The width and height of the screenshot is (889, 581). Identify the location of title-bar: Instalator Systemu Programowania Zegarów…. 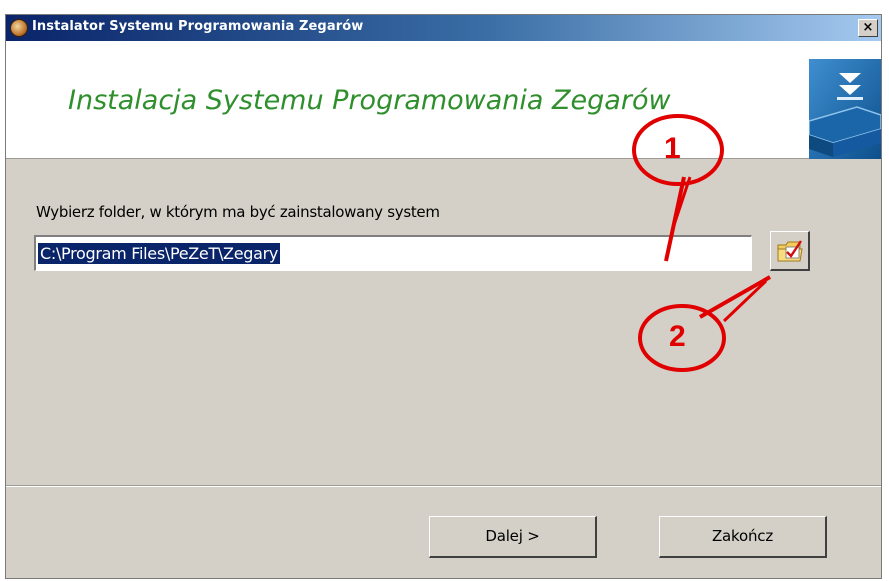
(443, 28).